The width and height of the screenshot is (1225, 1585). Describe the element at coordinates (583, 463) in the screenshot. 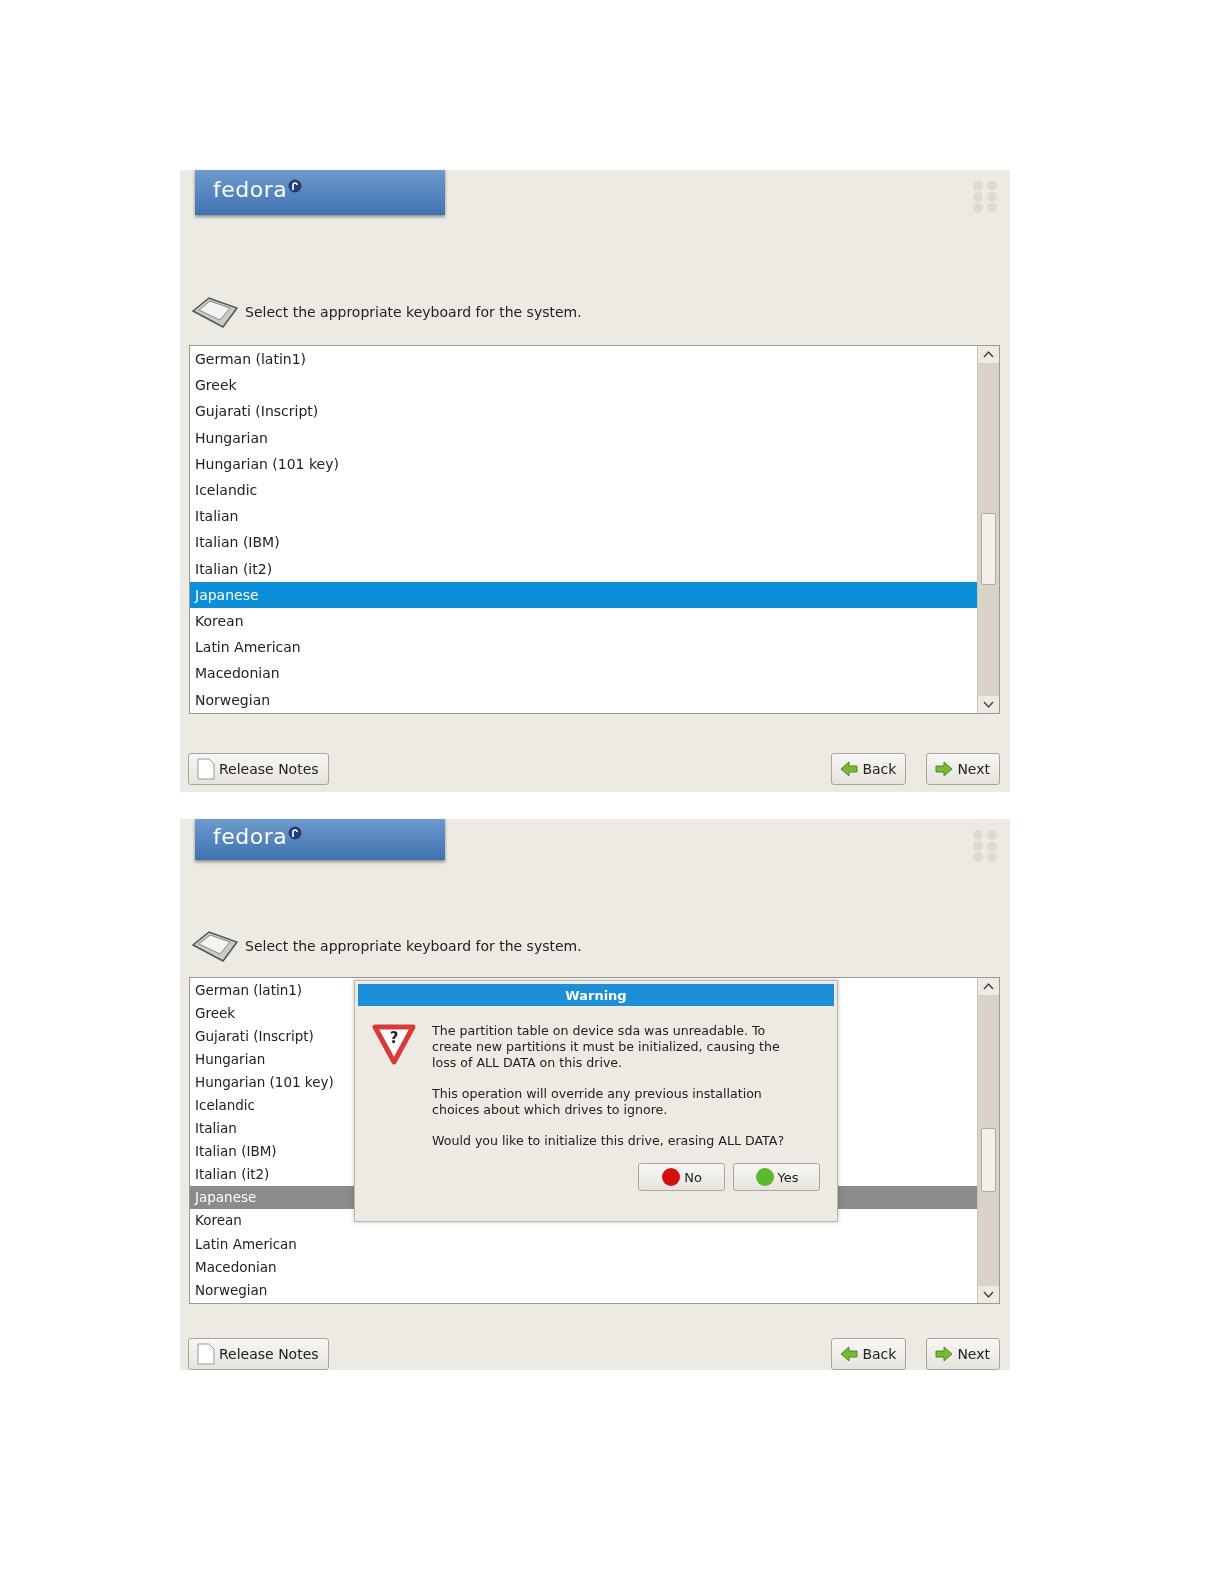

I see `keyboard-list-item: Hungarian (101 key)` at that location.